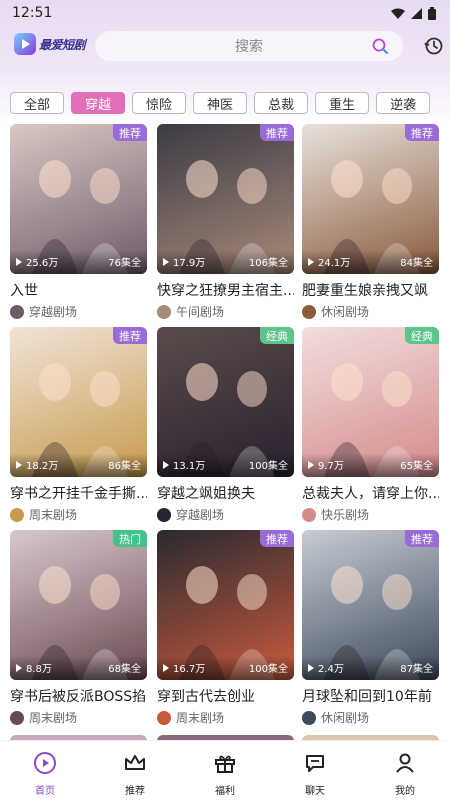 This screenshot has width=450, height=800. Describe the element at coordinates (405, 791) in the screenshot. I see `nav-label: 我的` at that location.